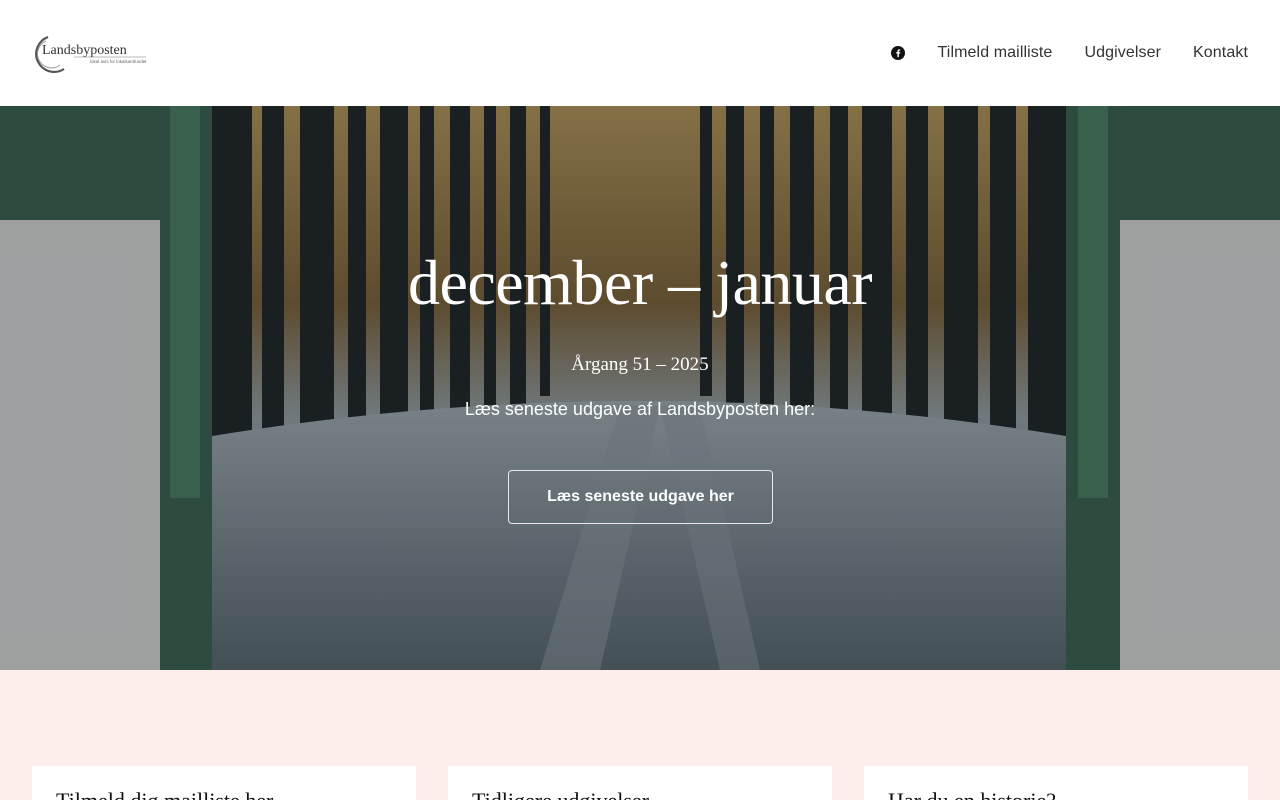 The image size is (1280, 800). What do you see at coordinates (640, 282) in the screenshot?
I see `hero-title: december – januar` at bounding box center [640, 282].